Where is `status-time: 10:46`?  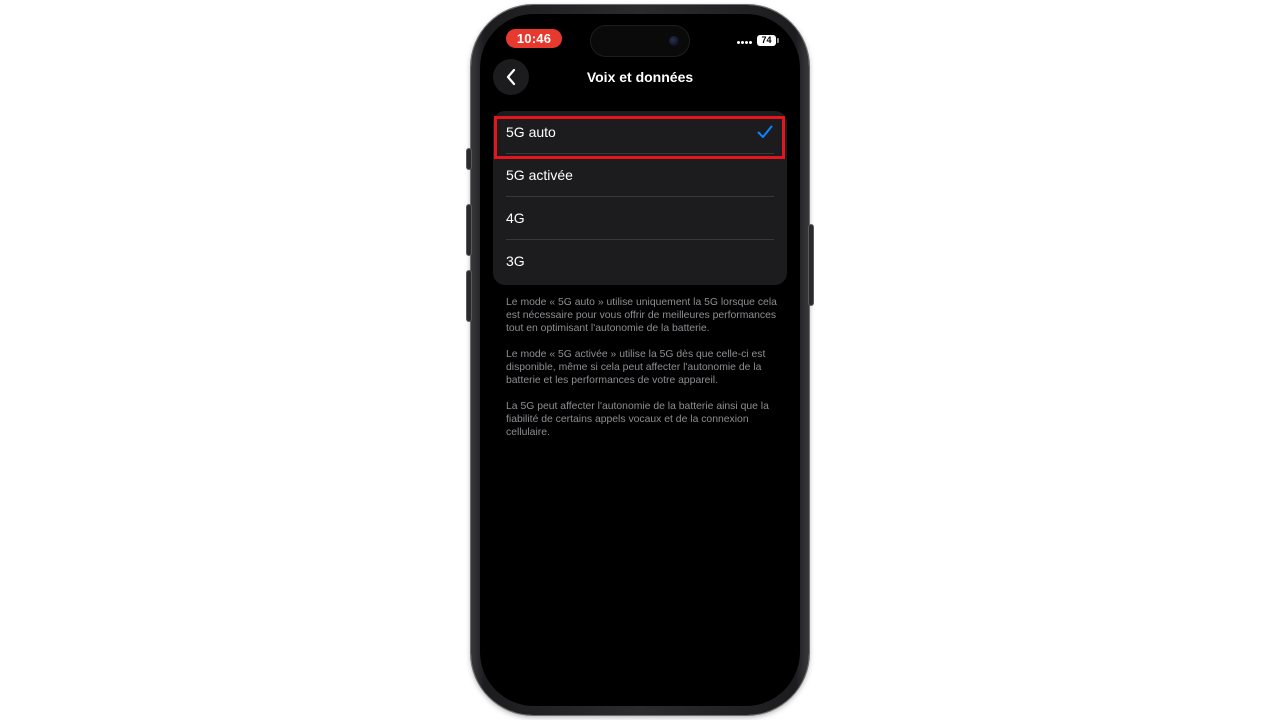 status-time: 10:46 is located at coordinates (534, 38).